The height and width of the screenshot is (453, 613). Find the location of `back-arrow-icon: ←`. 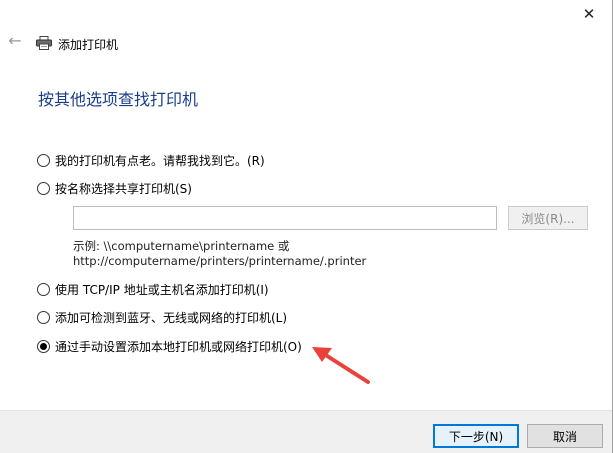

back-arrow-icon: ← is located at coordinates (15, 40).